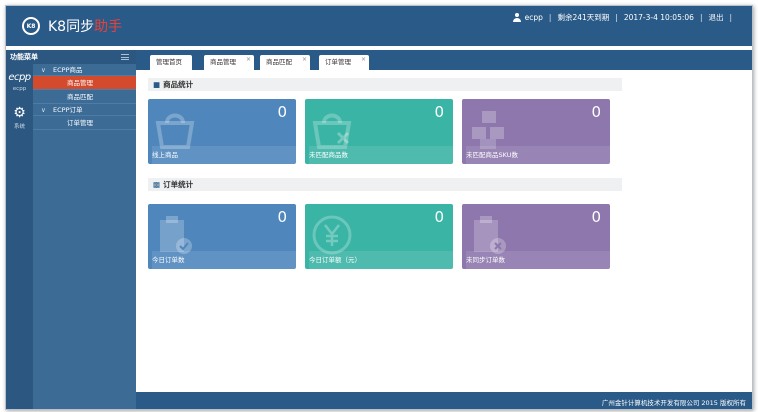 This screenshot has width=758, height=412. I want to click on app-title-main: K8同步, so click(71, 27).